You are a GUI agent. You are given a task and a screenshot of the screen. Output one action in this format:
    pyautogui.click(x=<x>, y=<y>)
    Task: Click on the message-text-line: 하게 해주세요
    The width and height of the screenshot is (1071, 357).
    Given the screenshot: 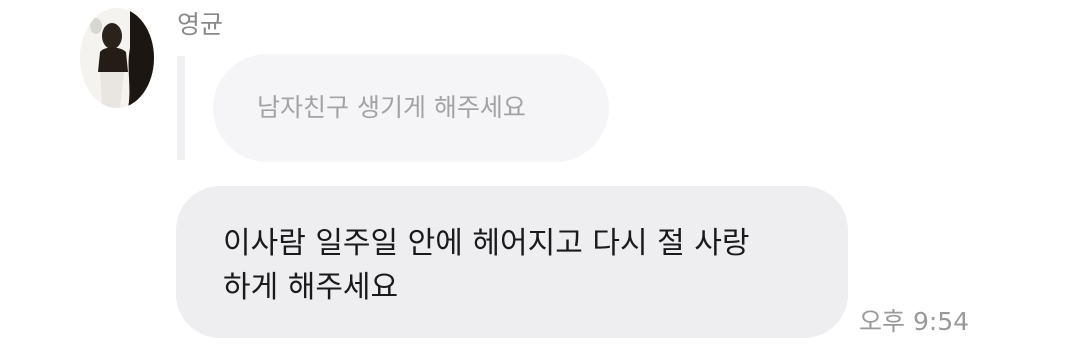 What is the action you would take?
    pyautogui.click(x=311, y=287)
    